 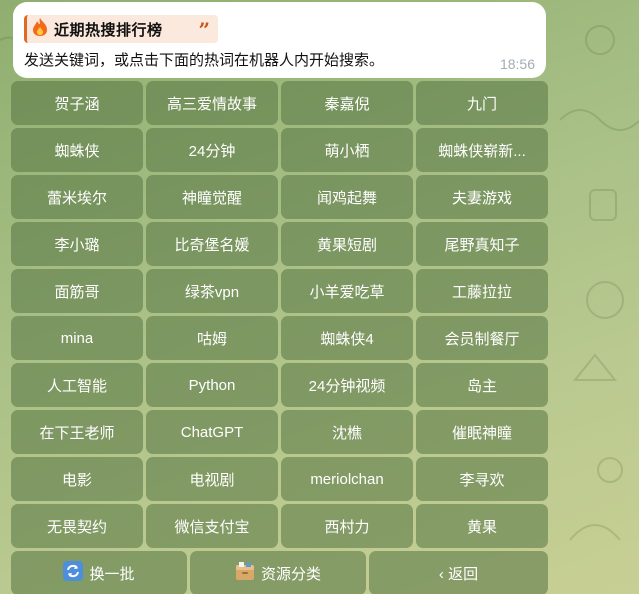 What do you see at coordinates (347, 385) in the screenshot?
I see `keyword-button: 24分钟视频` at bounding box center [347, 385].